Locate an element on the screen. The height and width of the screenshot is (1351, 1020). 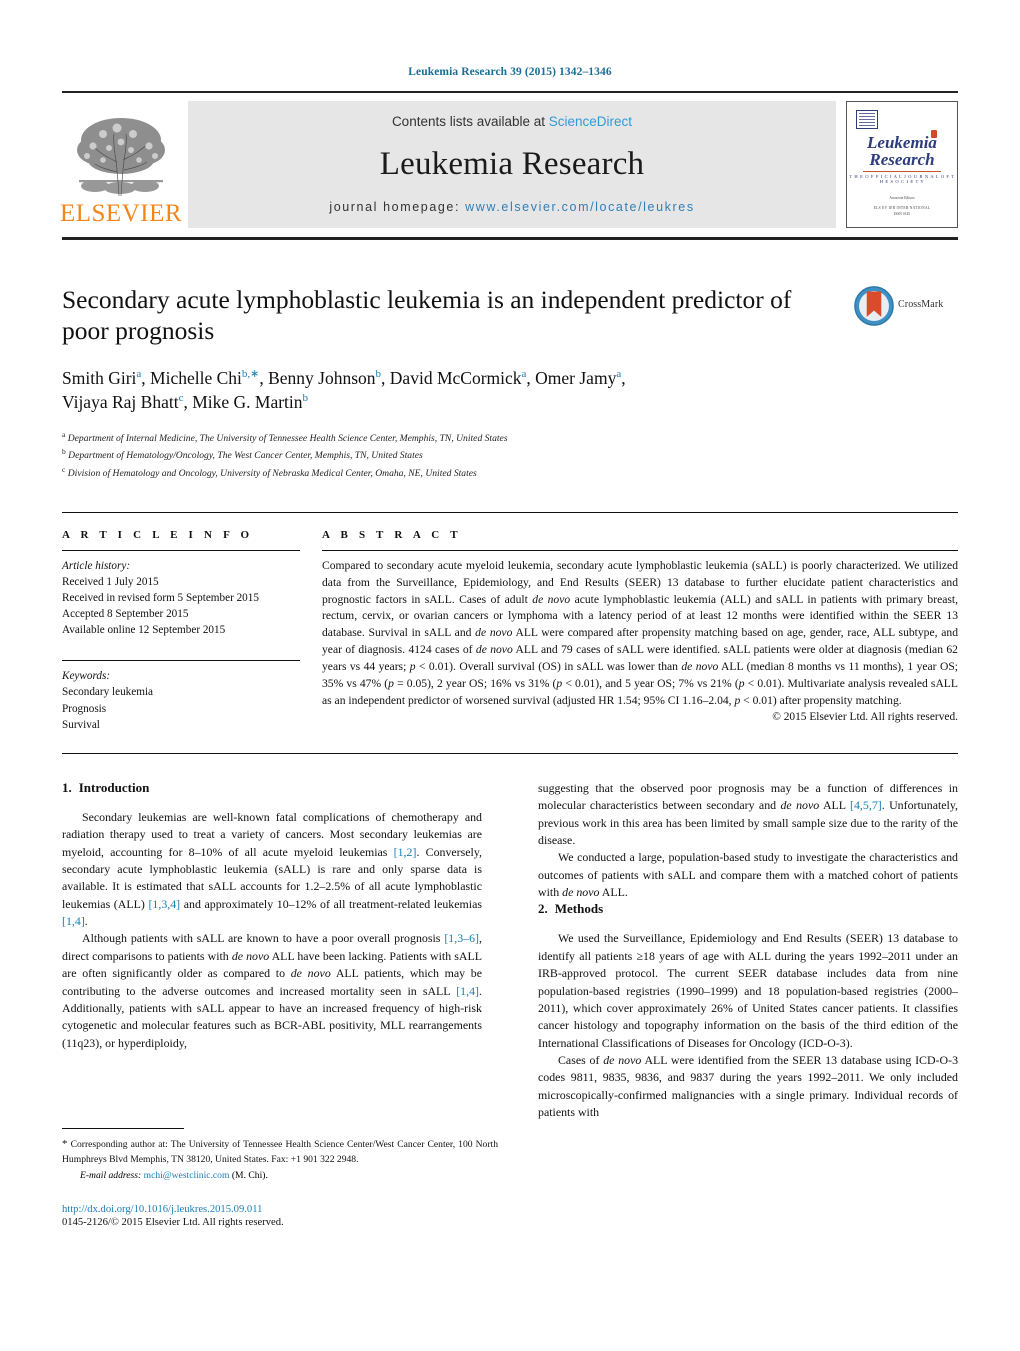
keywords-label: Keywords: is located at coordinates (86, 676).